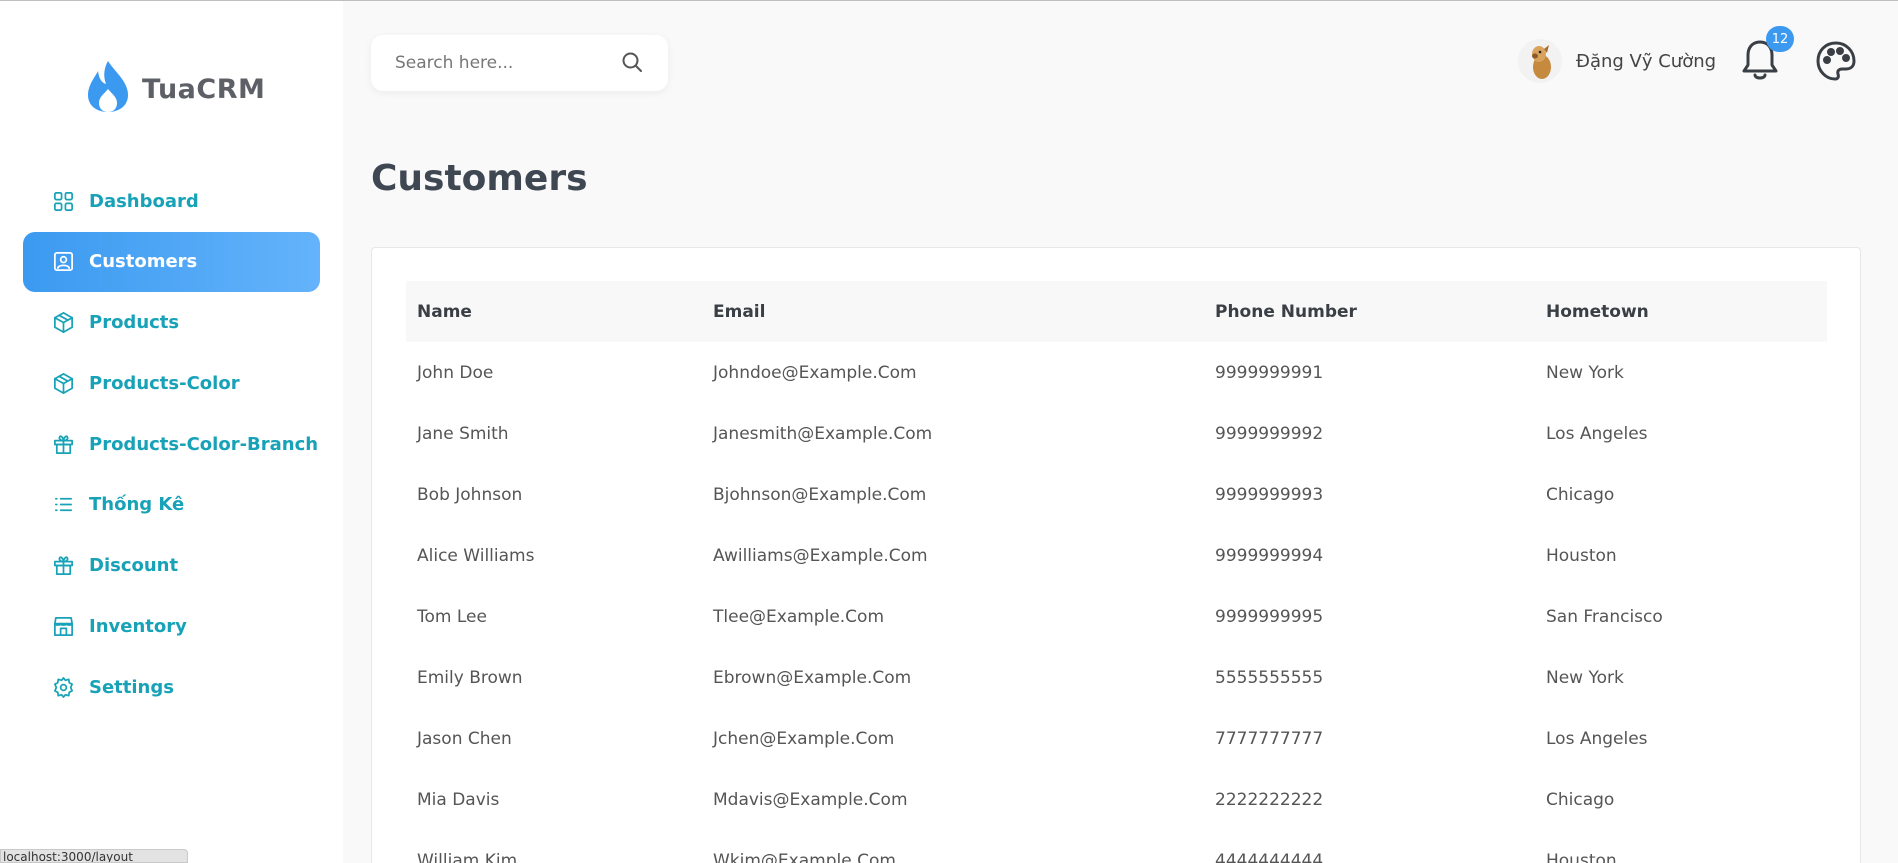 The width and height of the screenshot is (1898, 863). I want to click on cell-name: Jason Chen, so click(464, 738).